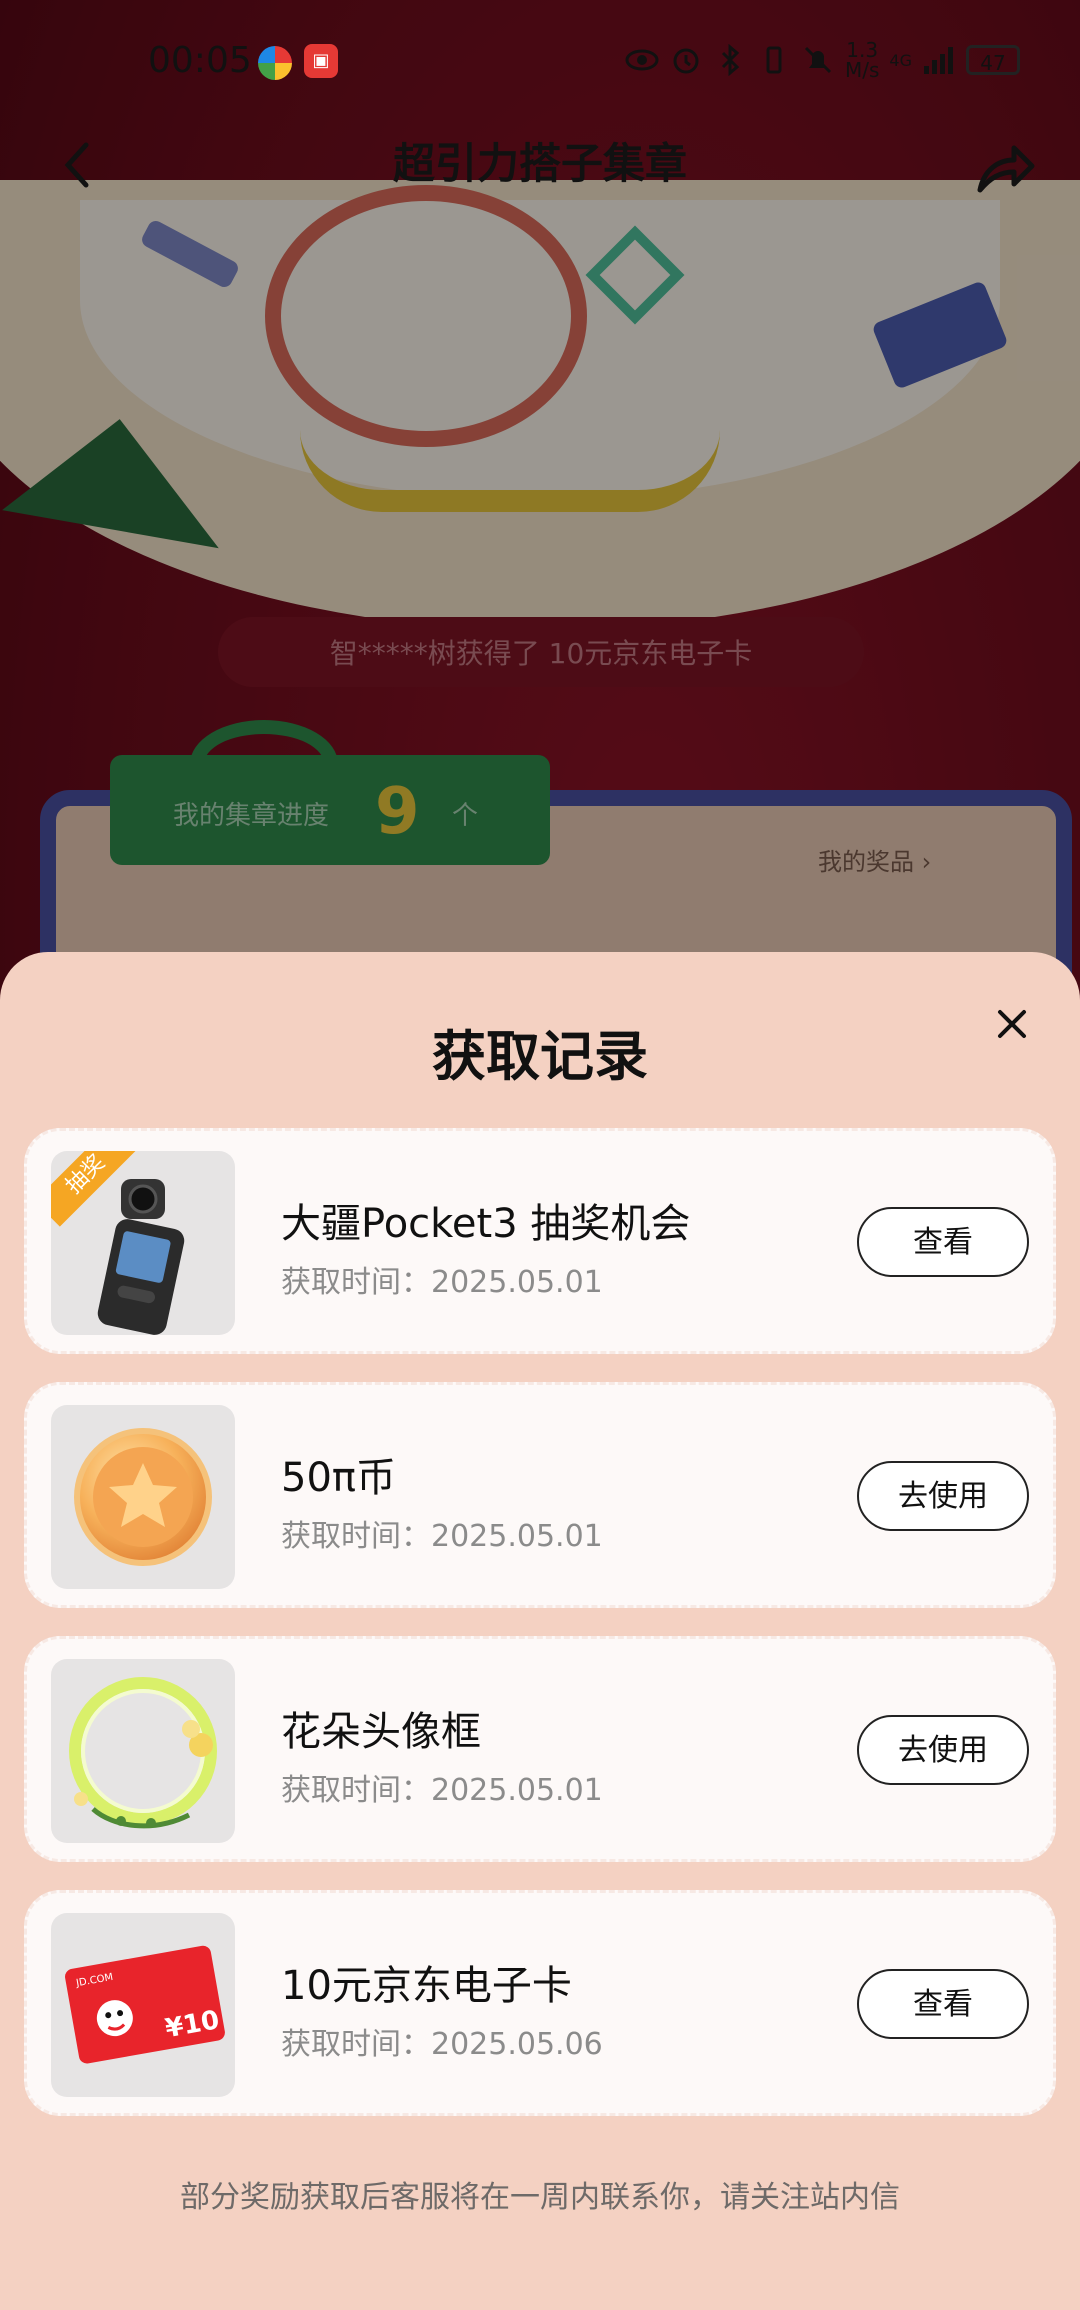  Describe the element at coordinates (900, 60) in the screenshot. I see `network-type: 4G` at that location.